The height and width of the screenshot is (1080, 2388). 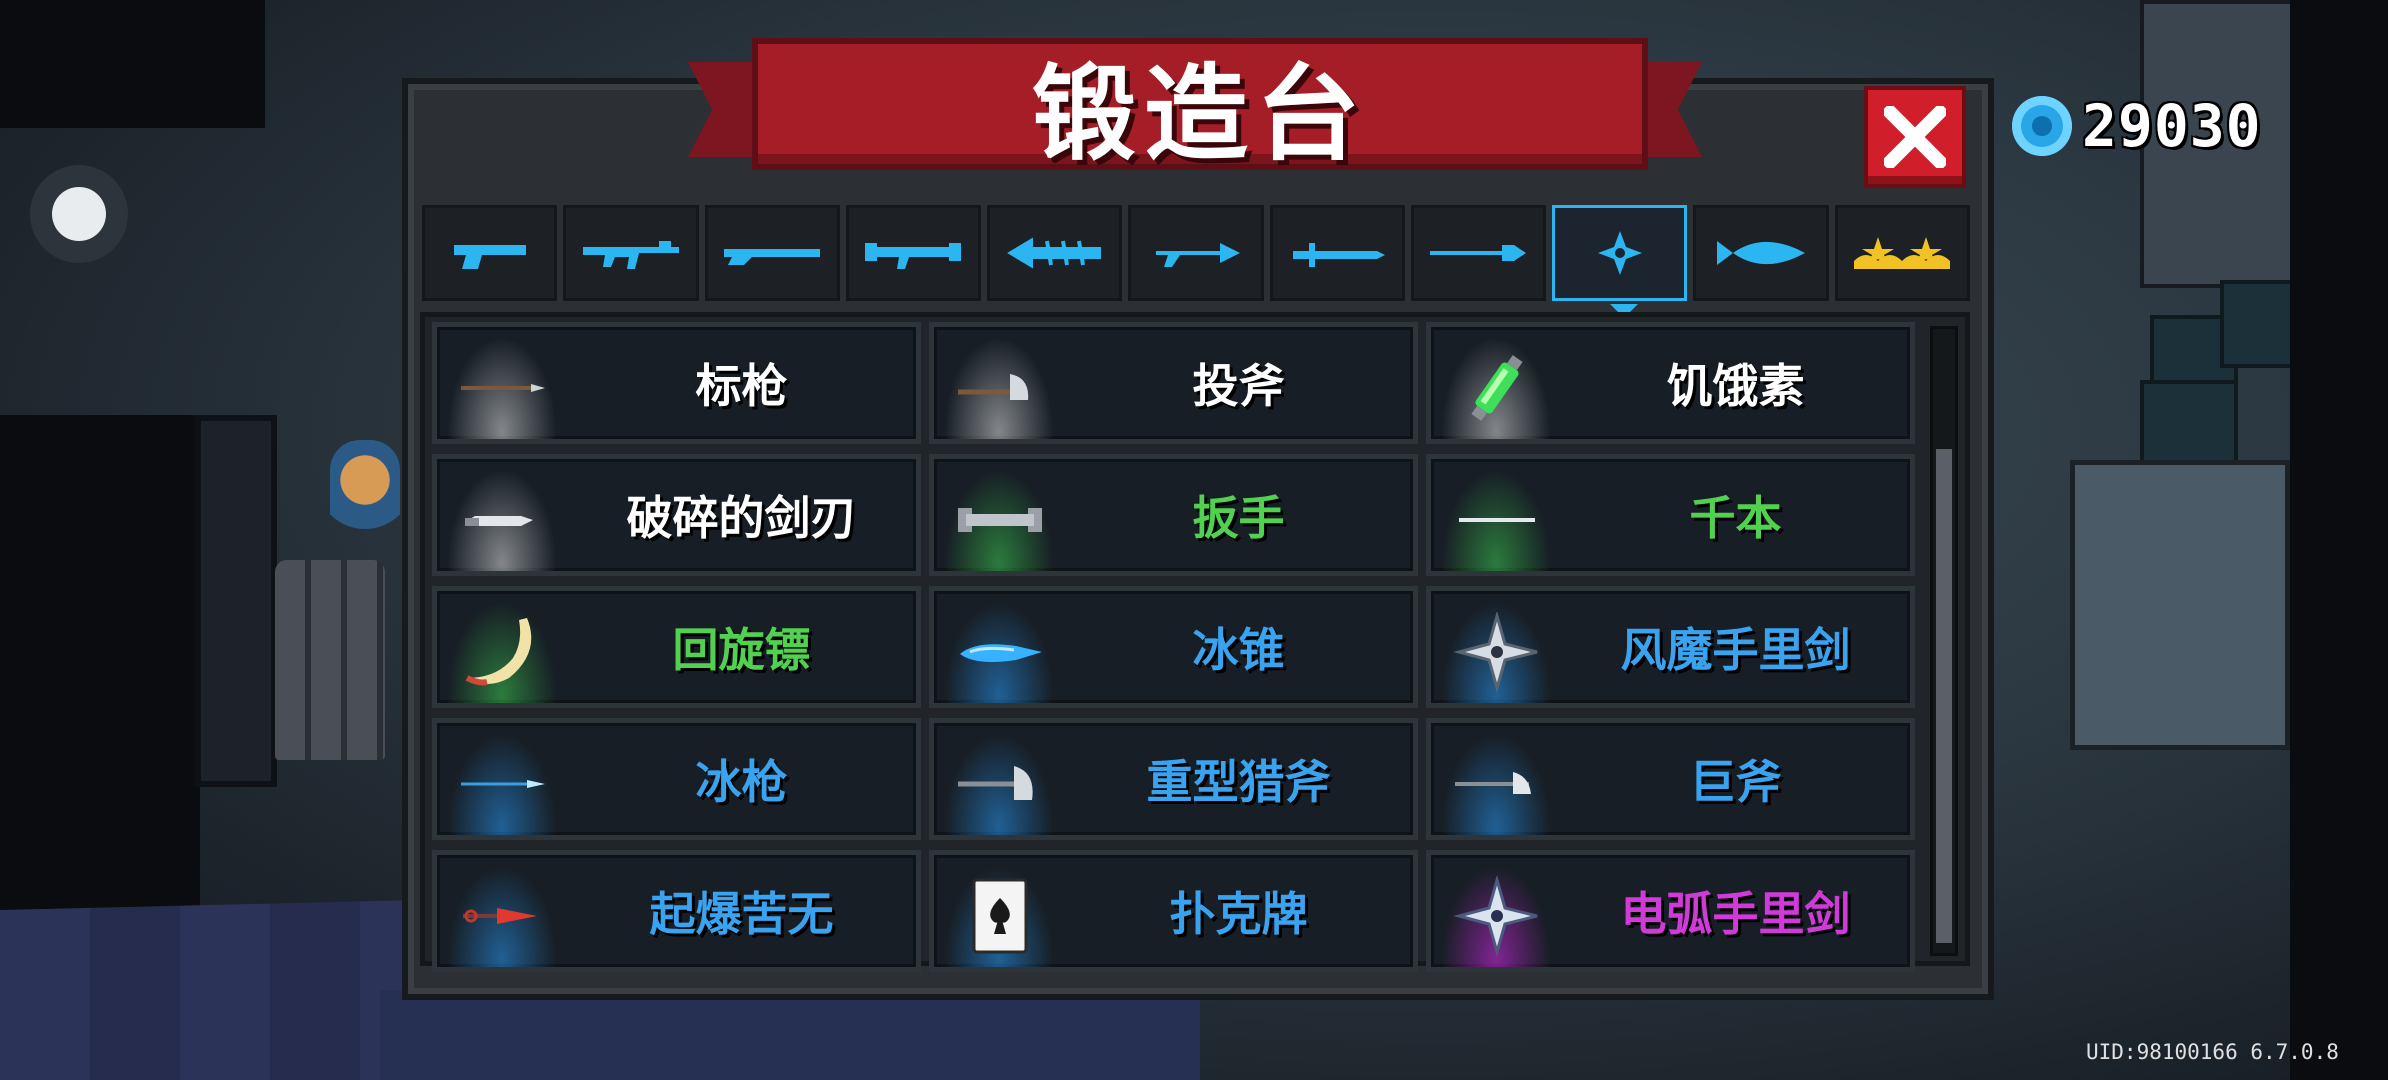 What do you see at coordinates (1735, 782) in the screenshot?
I see `item-name: 巨斧` at bounding box center [1735, 782].